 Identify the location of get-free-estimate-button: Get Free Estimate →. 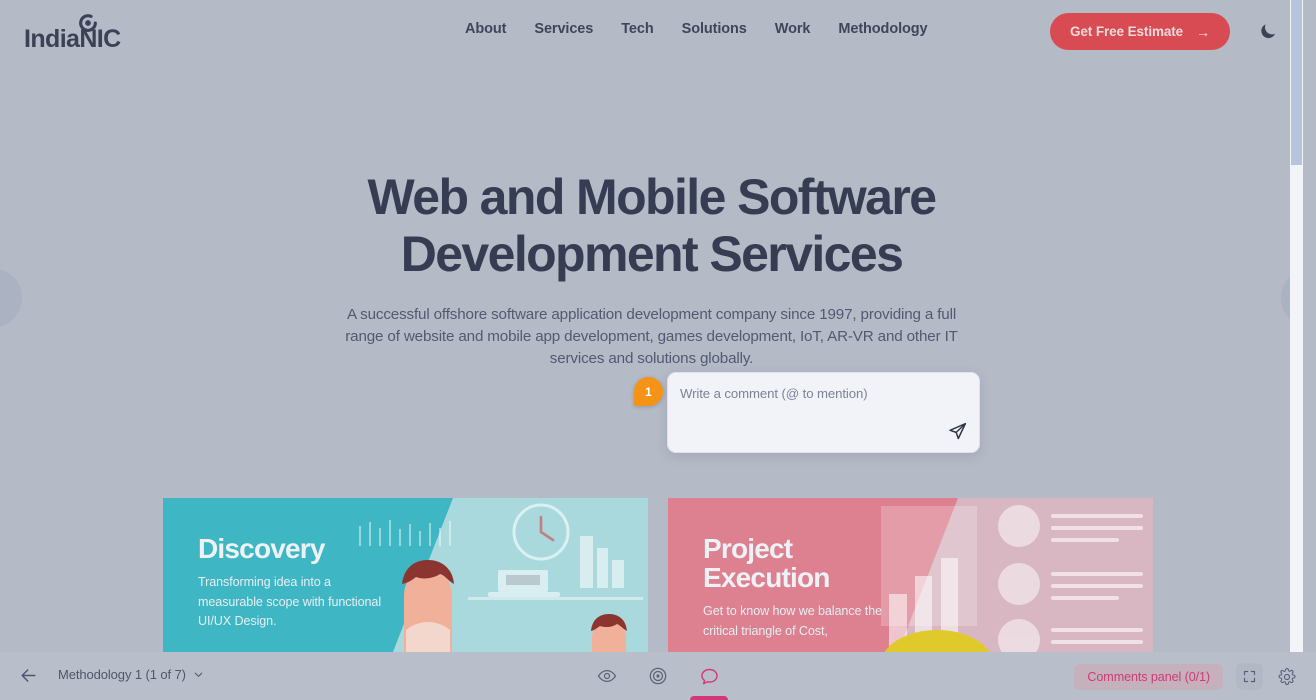
(1139, 31).